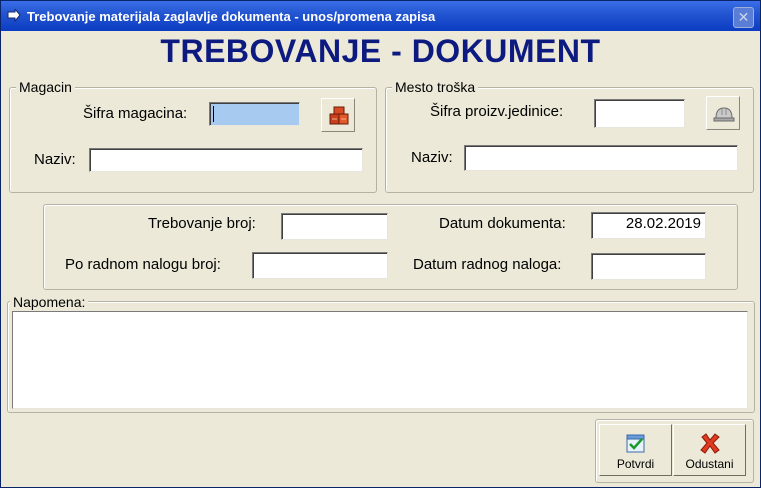  What do you see at coordinates (487, 264) in the screenshot?
I see `datum-radnog-naloga-label: Datum radnog naloga:` at bounding box center [487, 264].